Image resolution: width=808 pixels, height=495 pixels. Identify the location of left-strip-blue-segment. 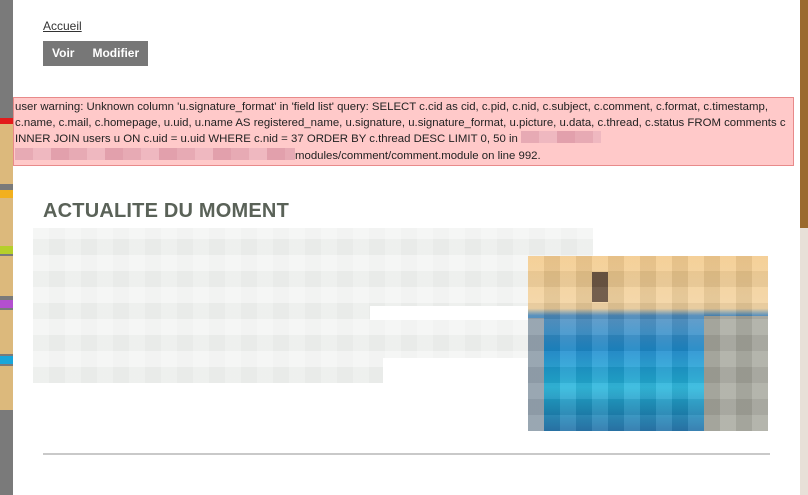
(6, 360).